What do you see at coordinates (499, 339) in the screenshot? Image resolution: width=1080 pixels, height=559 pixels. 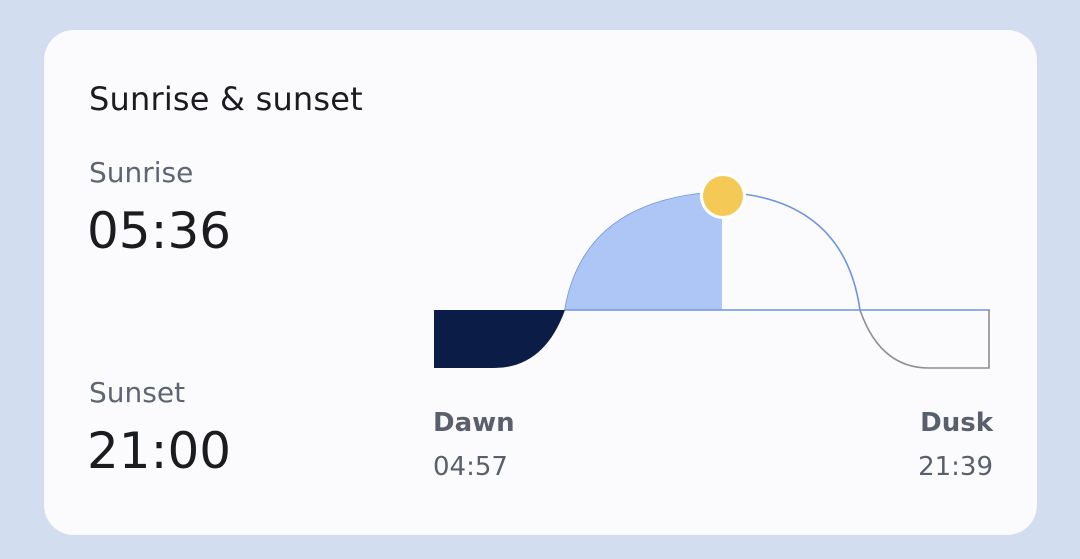 I see `night-segment` at bounding box center [499, 339].